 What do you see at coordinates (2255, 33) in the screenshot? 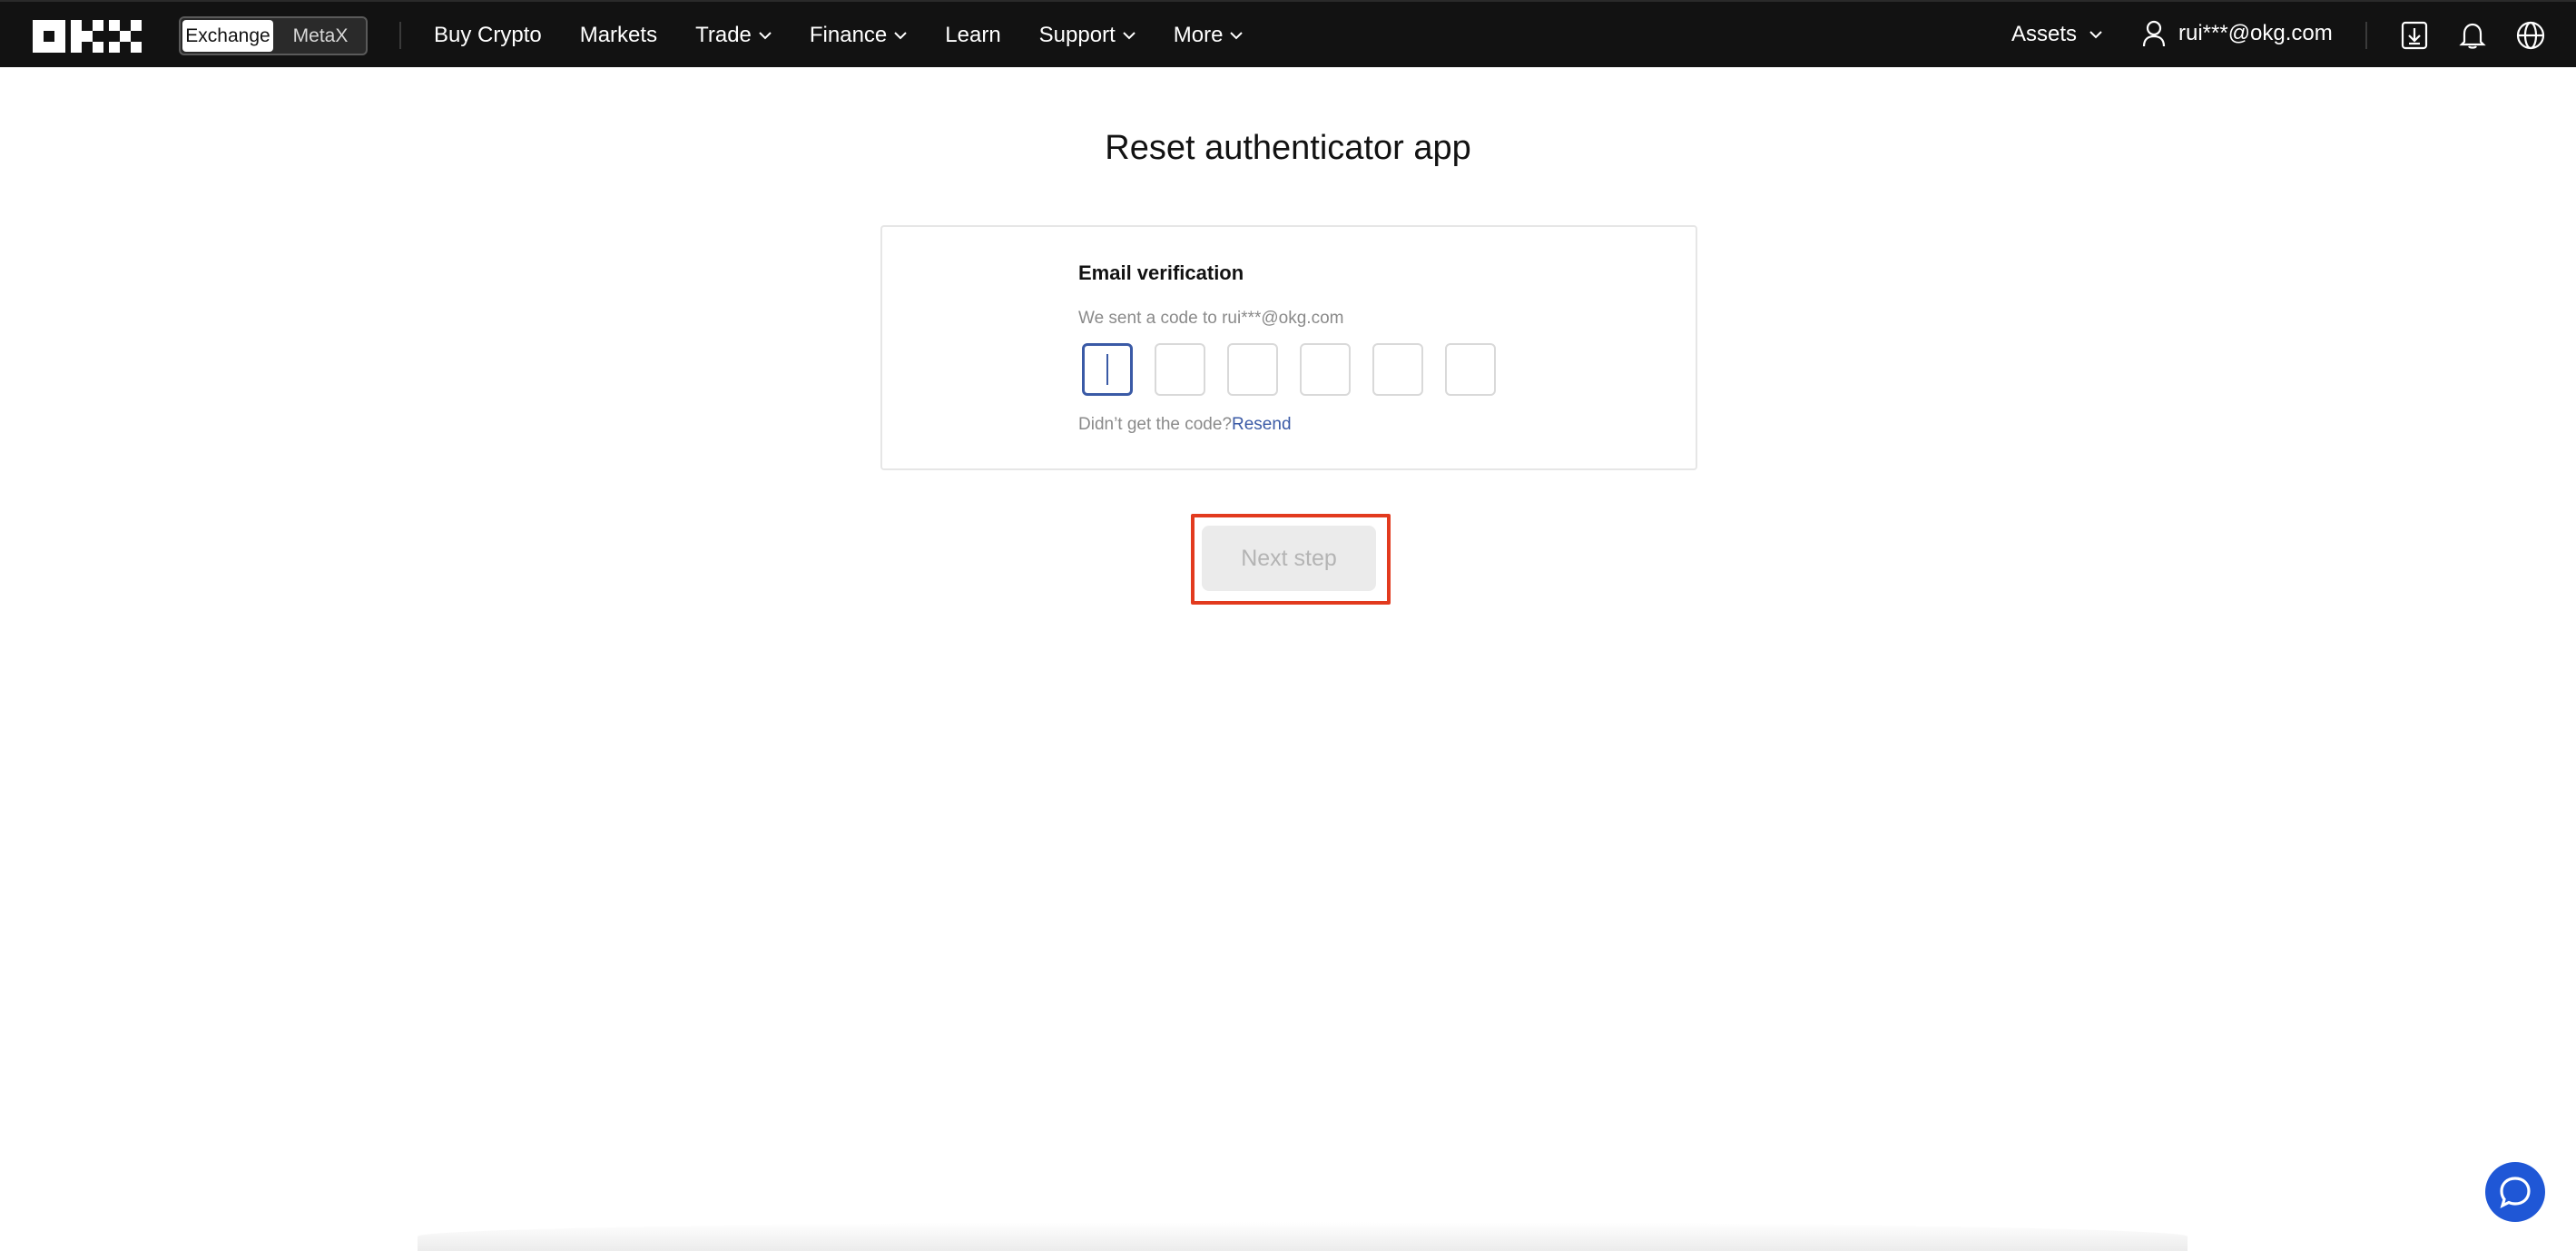
I see `account-email: rui***@okg.com` at bounding box center [2255, 33].